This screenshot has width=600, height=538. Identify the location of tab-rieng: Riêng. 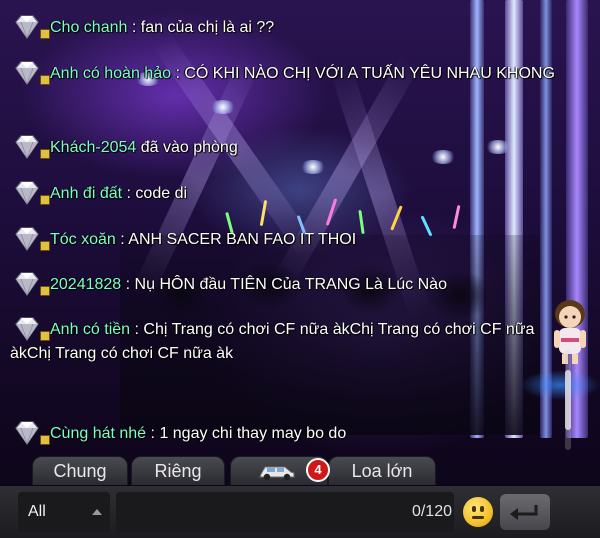
(178, 470).